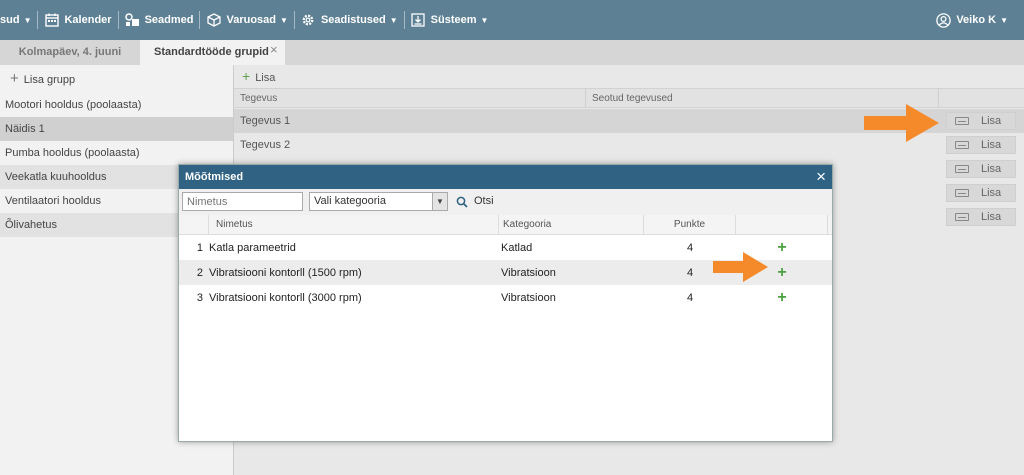 The height and width of the screenshot is (475, 1024). I want to click on user-icon, so click(944, 20).